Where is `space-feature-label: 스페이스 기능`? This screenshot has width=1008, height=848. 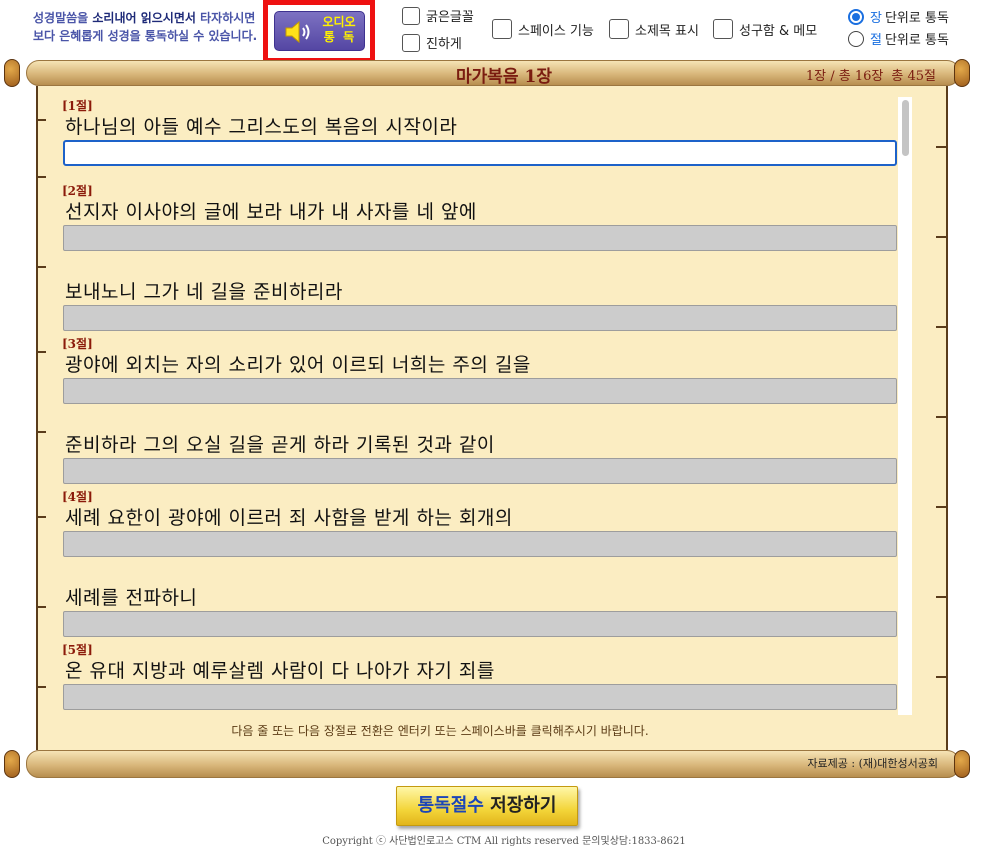
space-feature-label: 스페이스 기능 is located at coordinates (556, 31).